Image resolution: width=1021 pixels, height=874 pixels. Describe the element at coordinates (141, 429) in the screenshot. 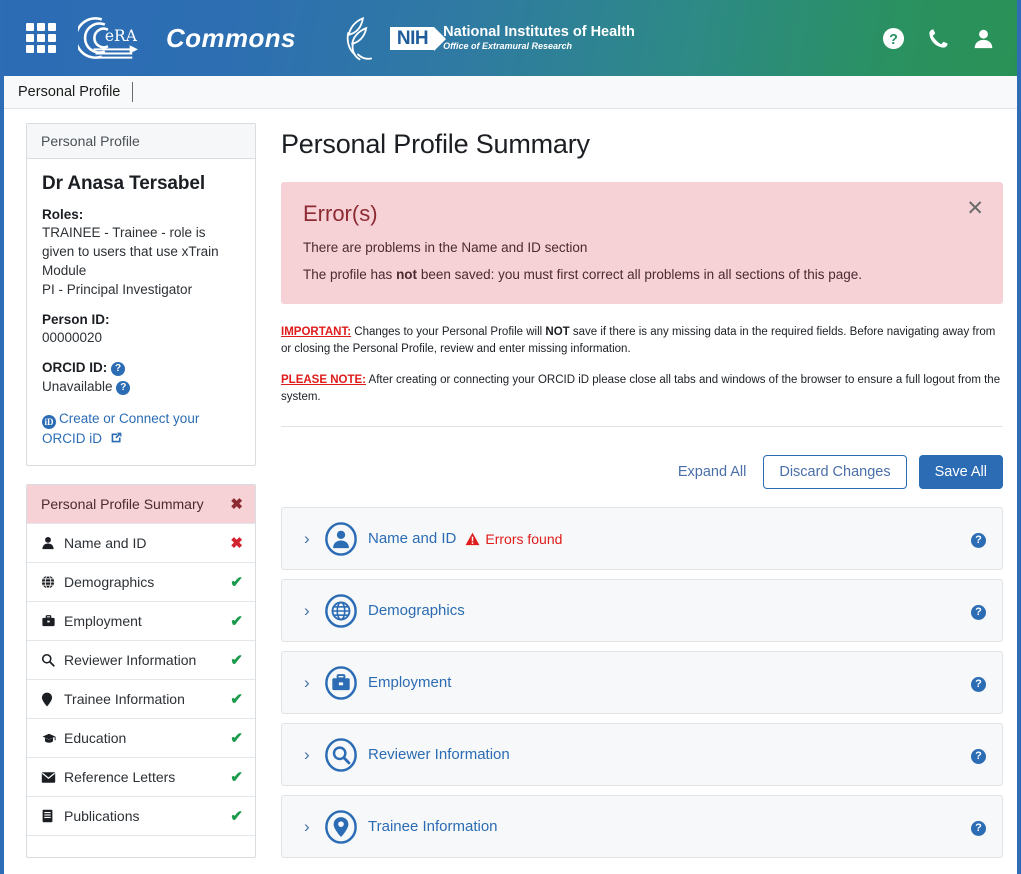

I see `create-connect-orcid-link: iD Create or Connect your ORCID iD` at that location.